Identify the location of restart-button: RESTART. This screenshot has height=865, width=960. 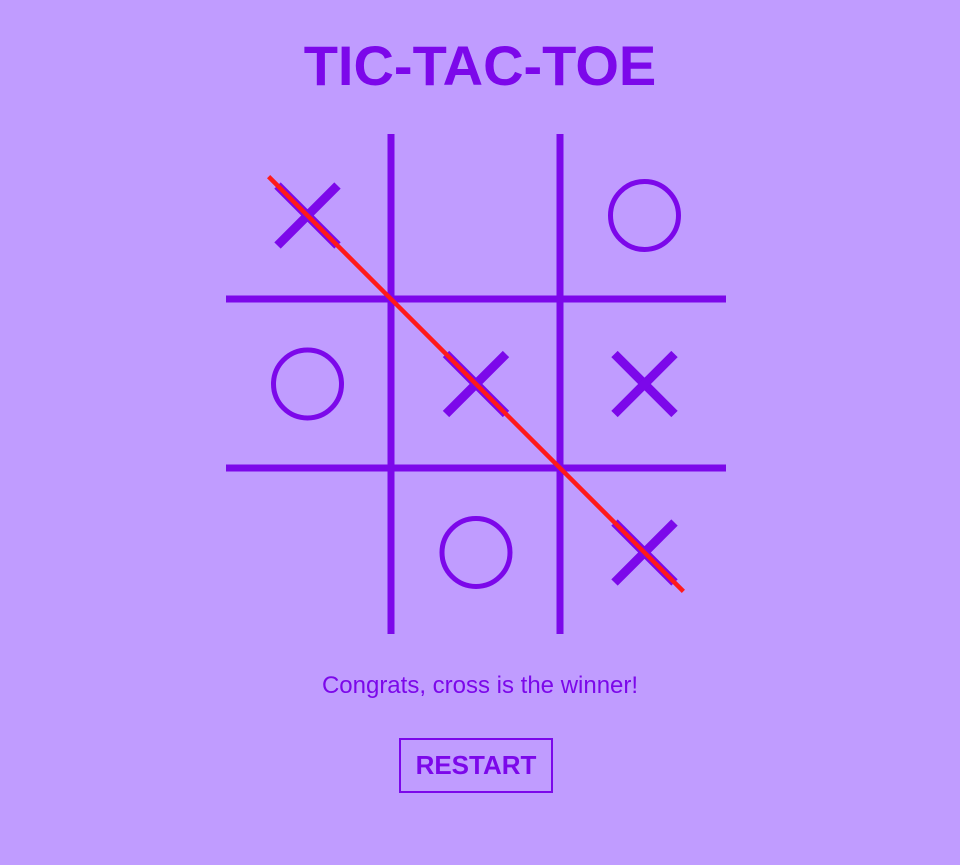
(476, 765).